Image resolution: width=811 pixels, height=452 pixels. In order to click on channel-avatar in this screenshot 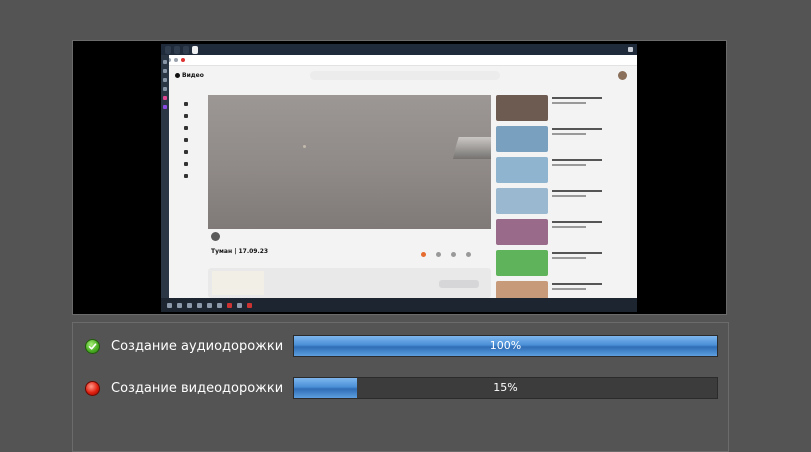, I will do `click(215, 236)`.